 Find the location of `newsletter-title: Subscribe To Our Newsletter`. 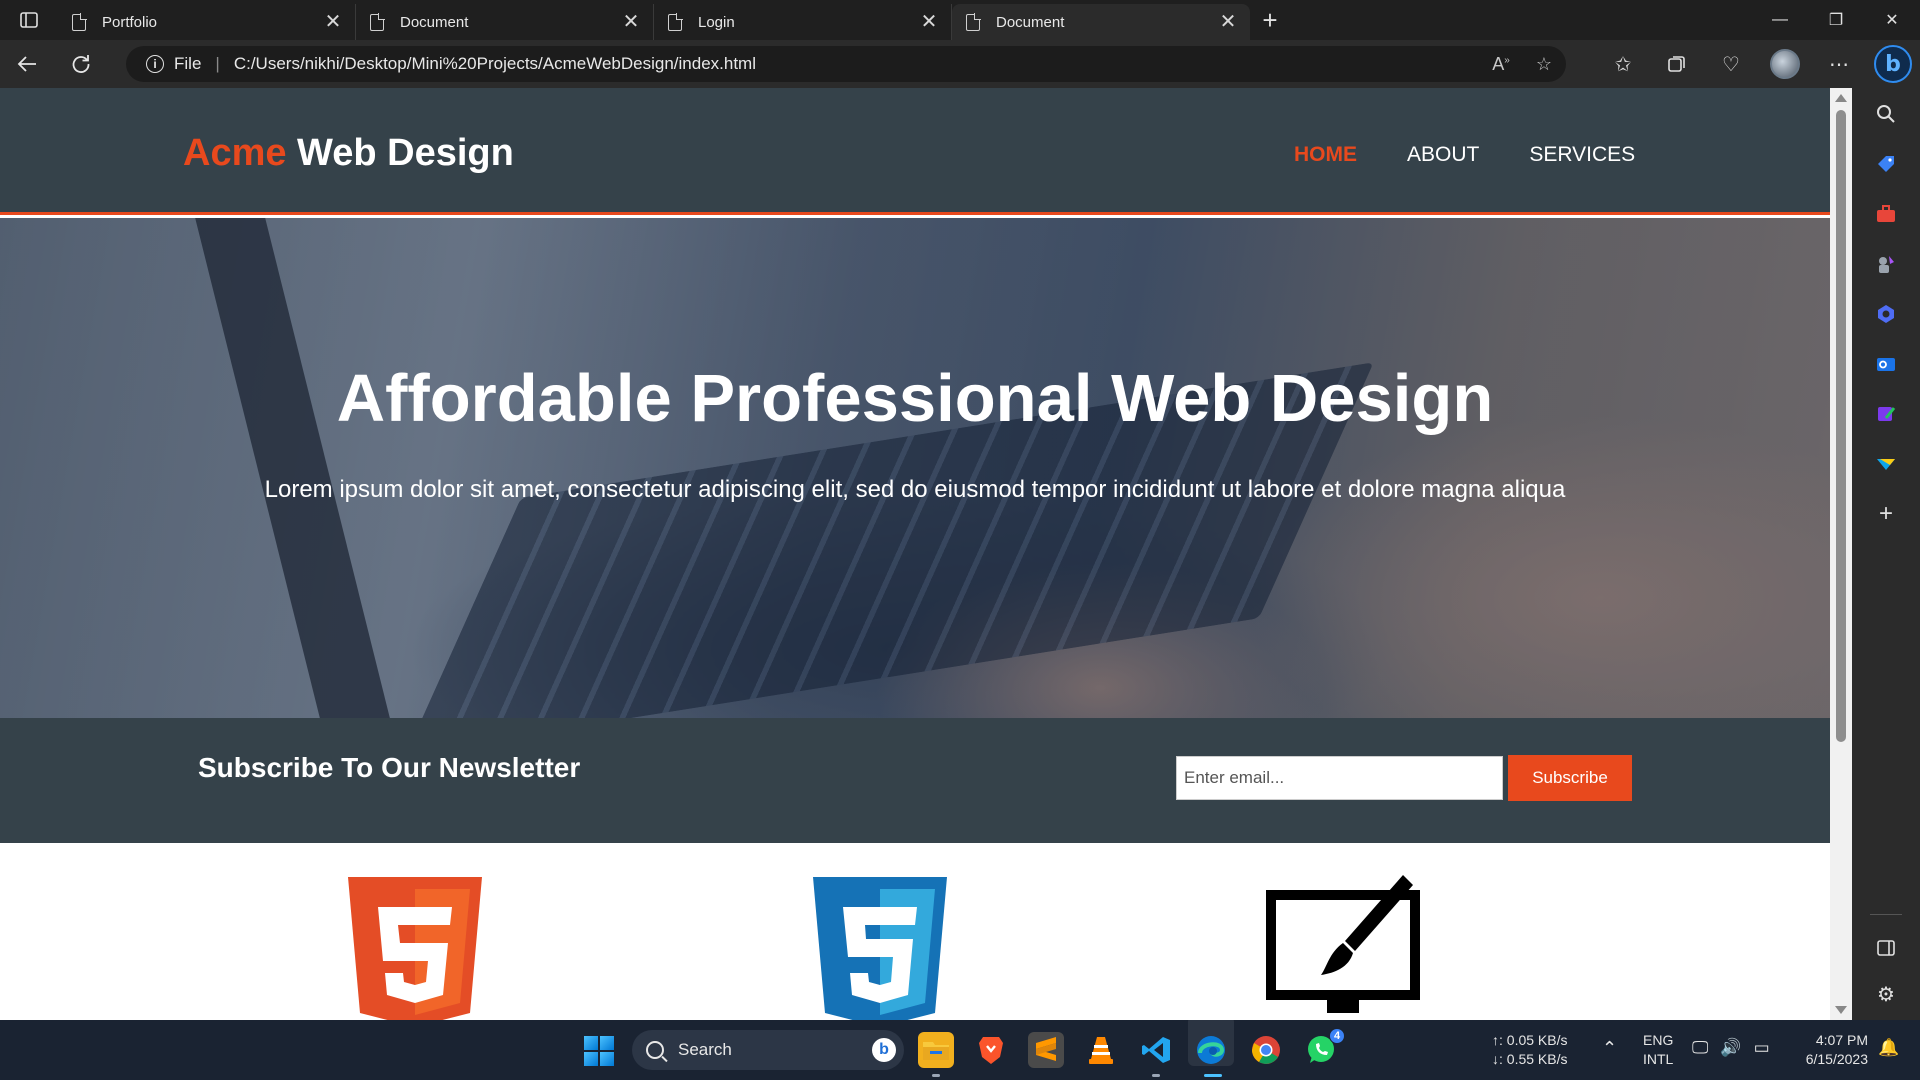

newsletter-title: Subscribe To Our Newsletter is located at coordinates (389, 767).